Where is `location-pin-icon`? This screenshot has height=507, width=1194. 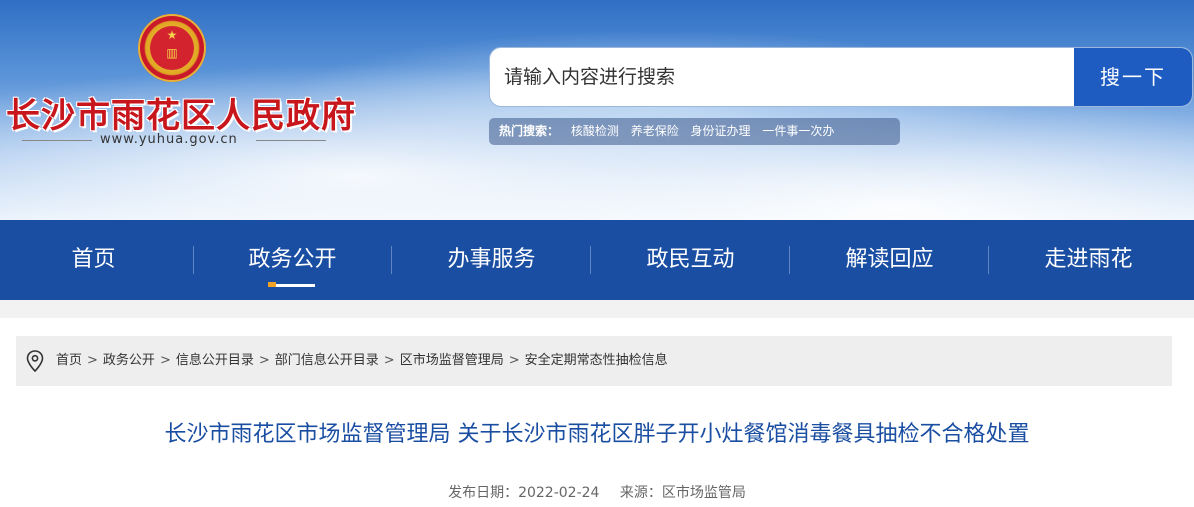 location-pin-icon is located at coordinates (35, 361).